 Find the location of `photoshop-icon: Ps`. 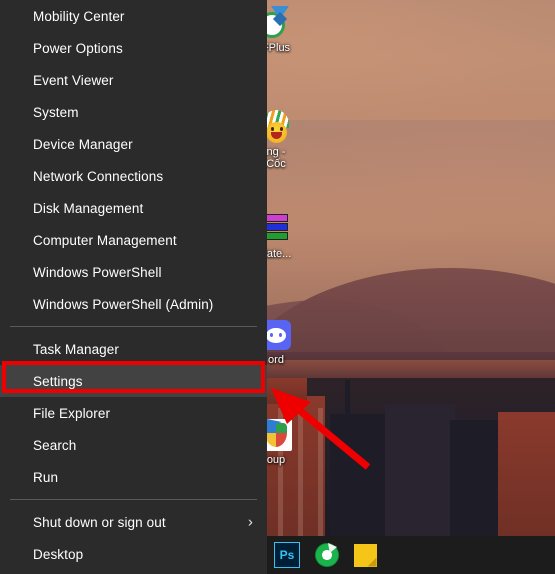

photoshop-icon: Ps is located at coordinates (287, 555).